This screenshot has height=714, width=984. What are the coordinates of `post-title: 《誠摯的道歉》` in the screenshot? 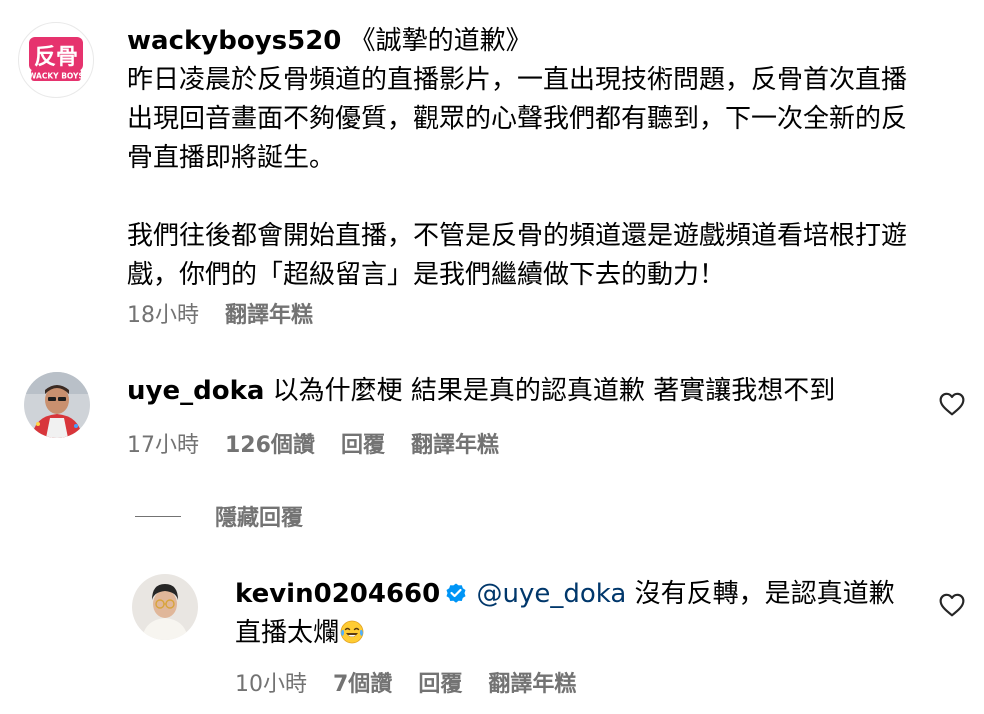 It's located at (440, 41).